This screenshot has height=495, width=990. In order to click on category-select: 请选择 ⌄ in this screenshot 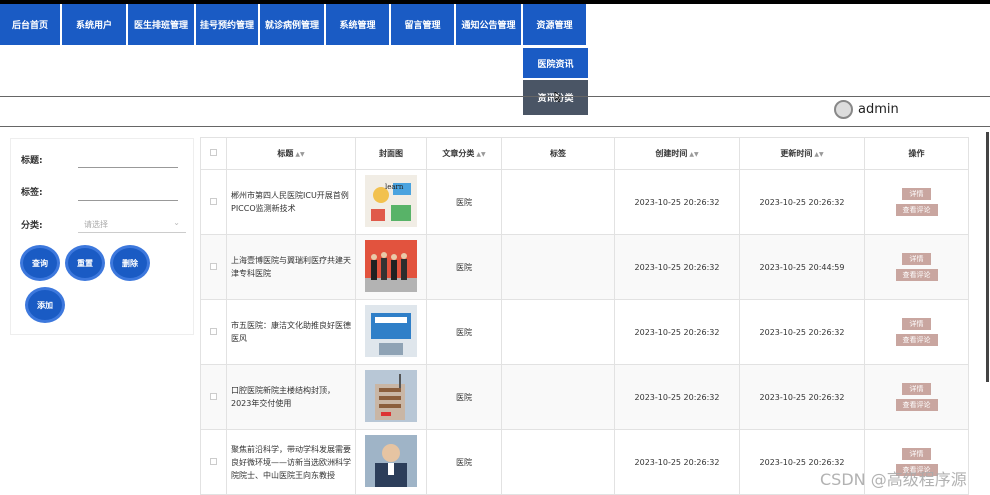, I will do `click(132, 224)`.